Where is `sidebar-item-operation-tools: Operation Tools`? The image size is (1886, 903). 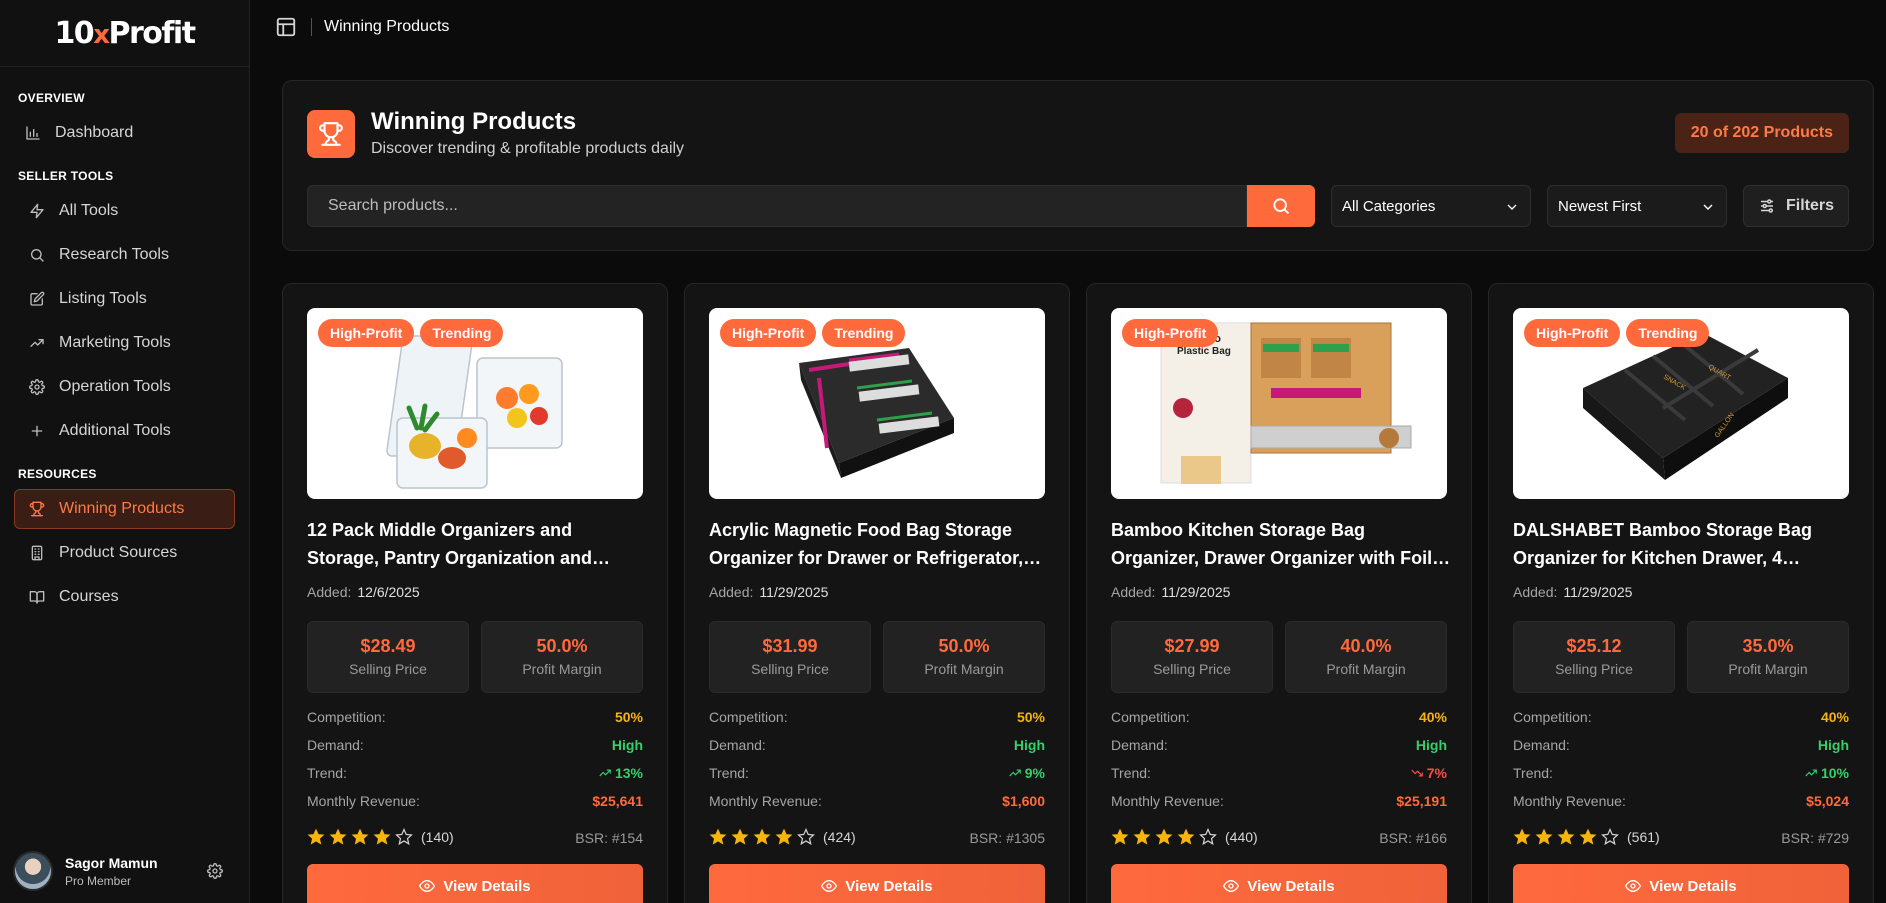
sidebar-item-operation-tools: Operation Tools is located at coordinates (124, 387).